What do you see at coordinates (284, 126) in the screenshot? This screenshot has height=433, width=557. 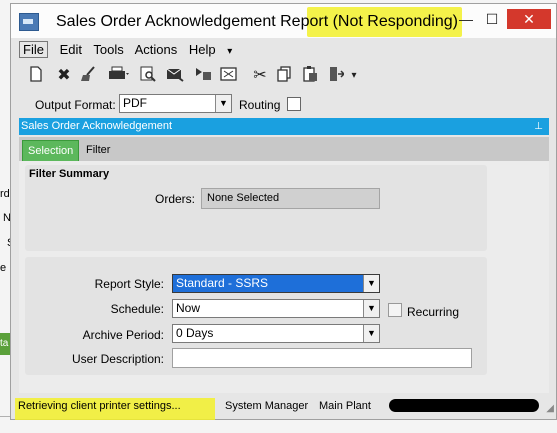 I see `panel-header: Sales Order Acknowledgement ⊥` at bounding box center [284, 126].